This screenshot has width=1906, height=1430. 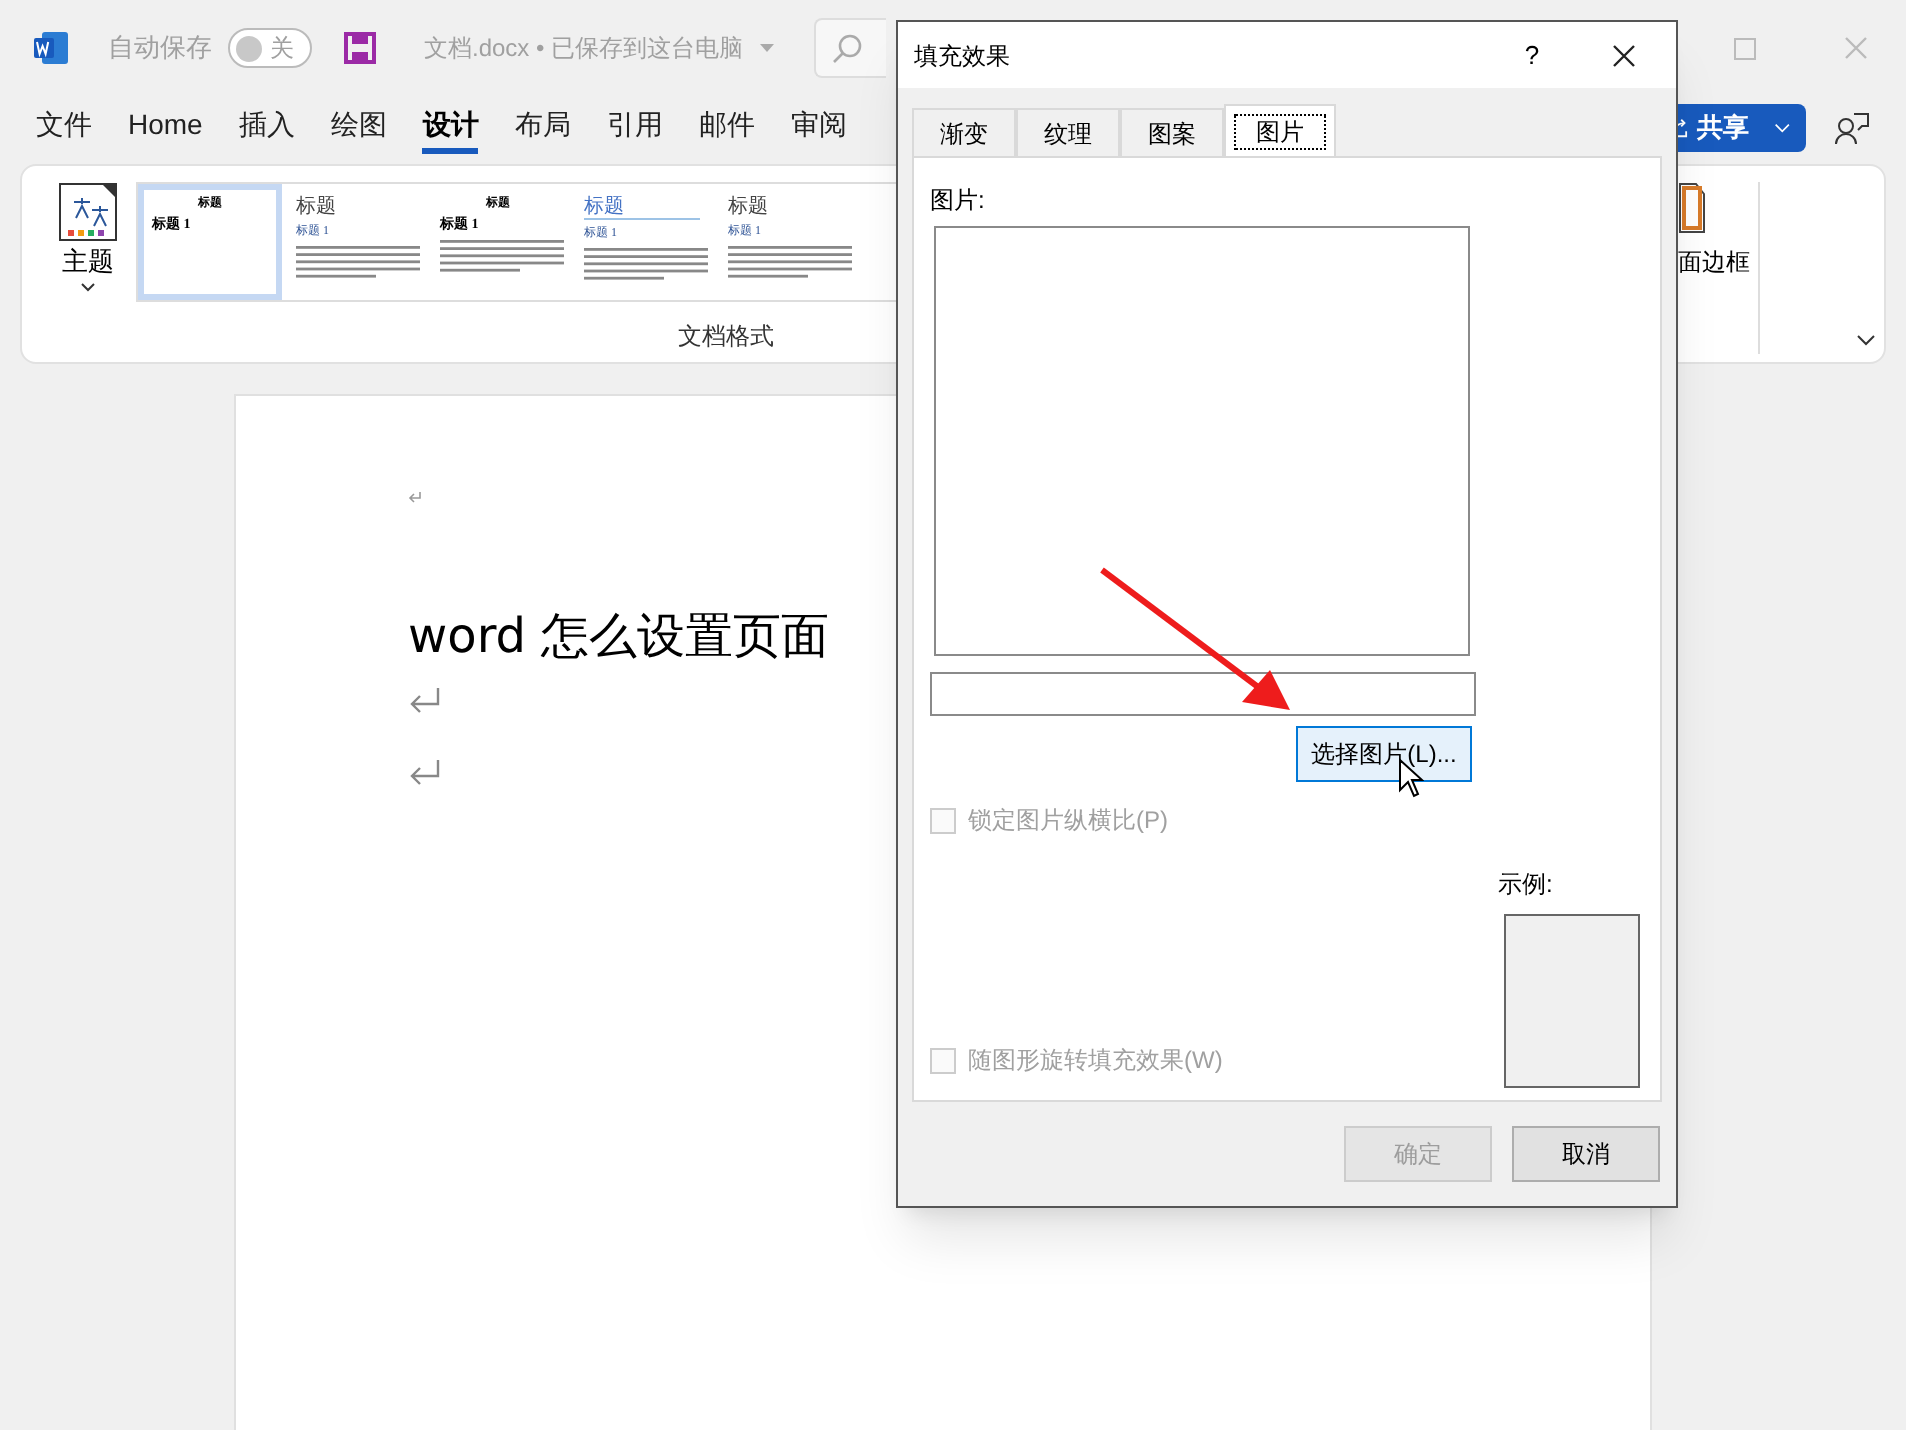 What do you see at coordinates (160, 48) in the screenshot?
I see `autosave-label: 自动保存` at bounding box center [160, 48].